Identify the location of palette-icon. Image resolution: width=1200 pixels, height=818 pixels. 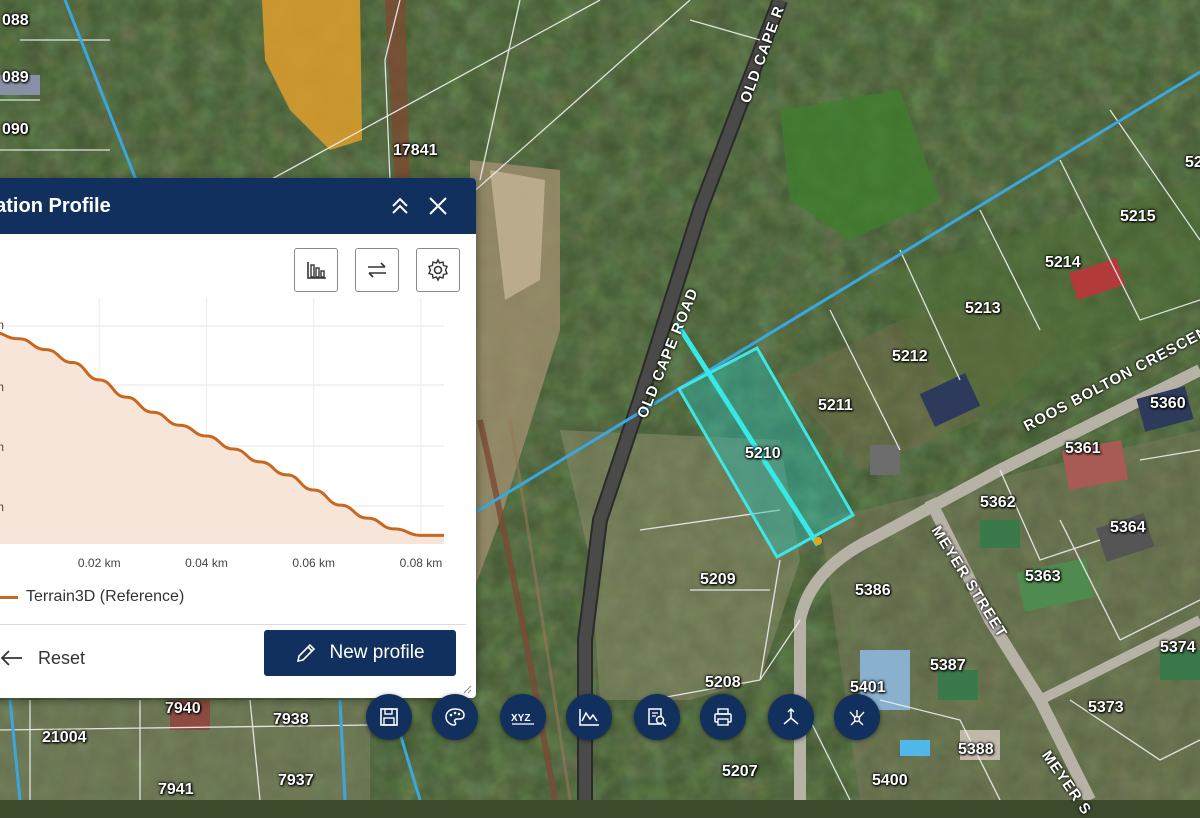
(455, 717).